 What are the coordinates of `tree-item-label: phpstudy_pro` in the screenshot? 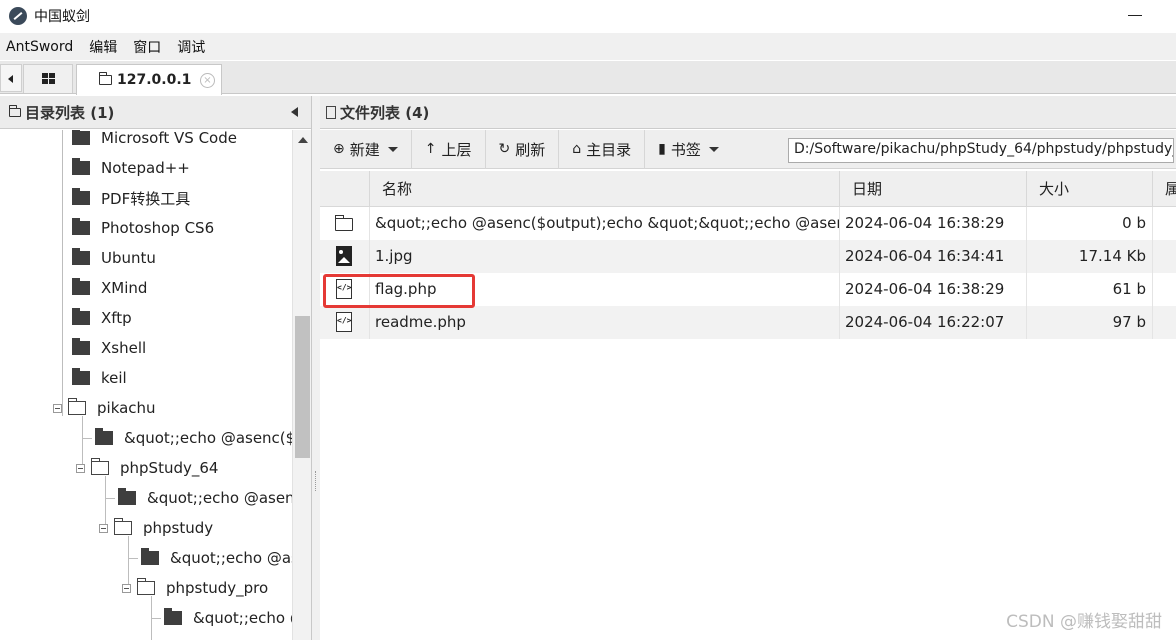 It's located at (217, 588).